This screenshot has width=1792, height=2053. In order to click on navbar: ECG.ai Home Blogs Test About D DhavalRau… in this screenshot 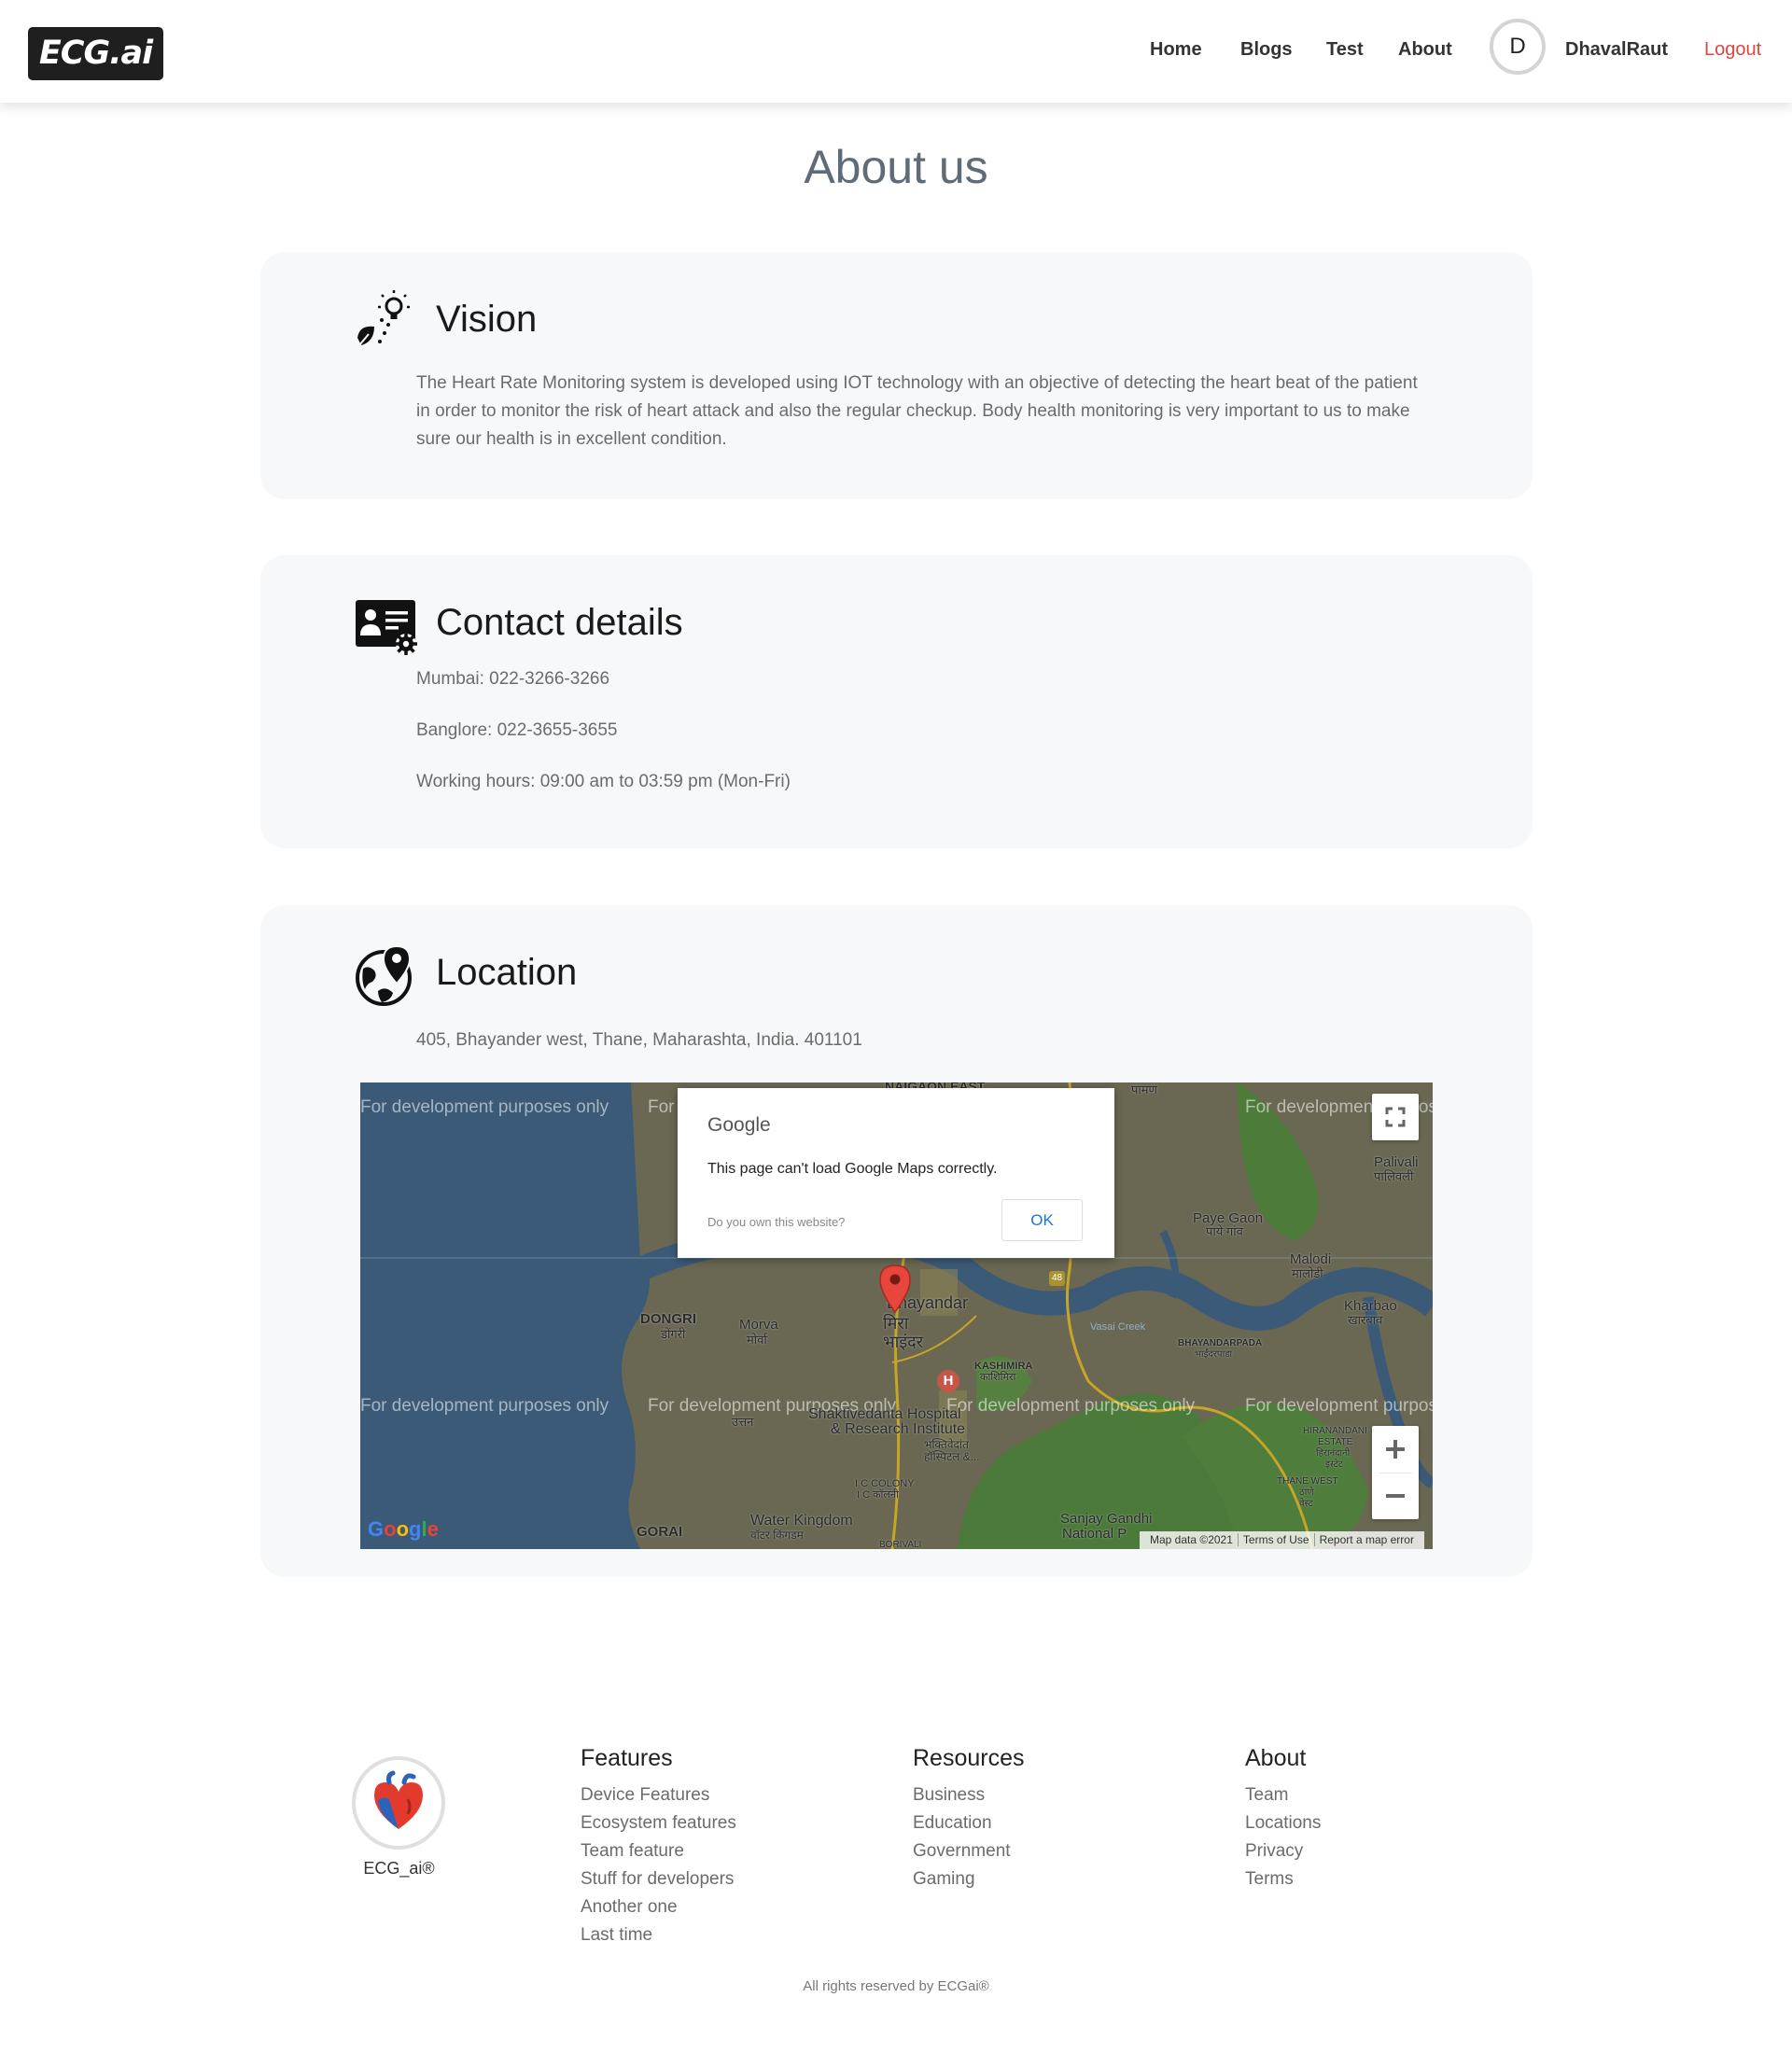, I will do `click(896, 51)`.